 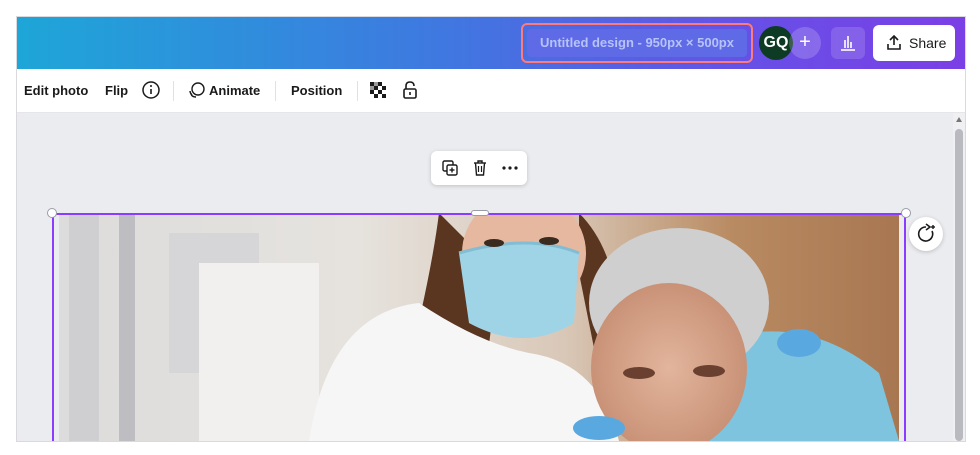 I want to click on insights-button, so click(x=848, y=43).